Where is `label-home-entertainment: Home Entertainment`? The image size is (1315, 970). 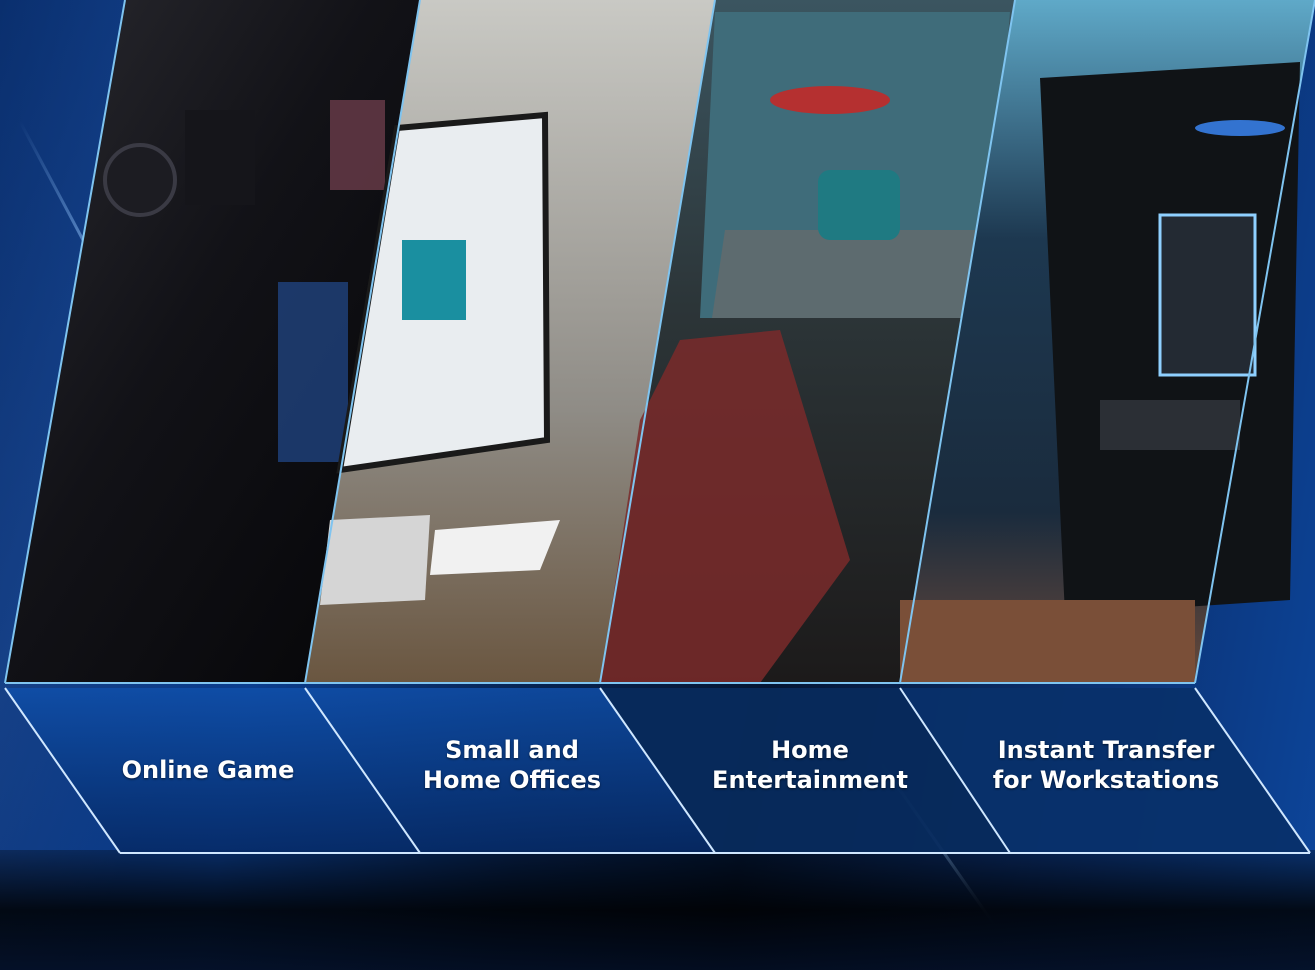
label-home-entertainment: Home Entertainment is located at coordinates (810, 765).